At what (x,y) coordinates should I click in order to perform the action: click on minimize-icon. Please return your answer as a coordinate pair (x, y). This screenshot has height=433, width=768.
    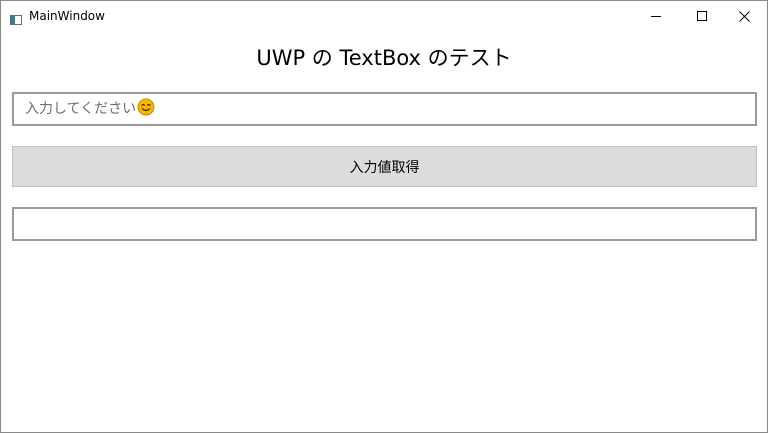
    Looking at the image, I should click on (656, 16).